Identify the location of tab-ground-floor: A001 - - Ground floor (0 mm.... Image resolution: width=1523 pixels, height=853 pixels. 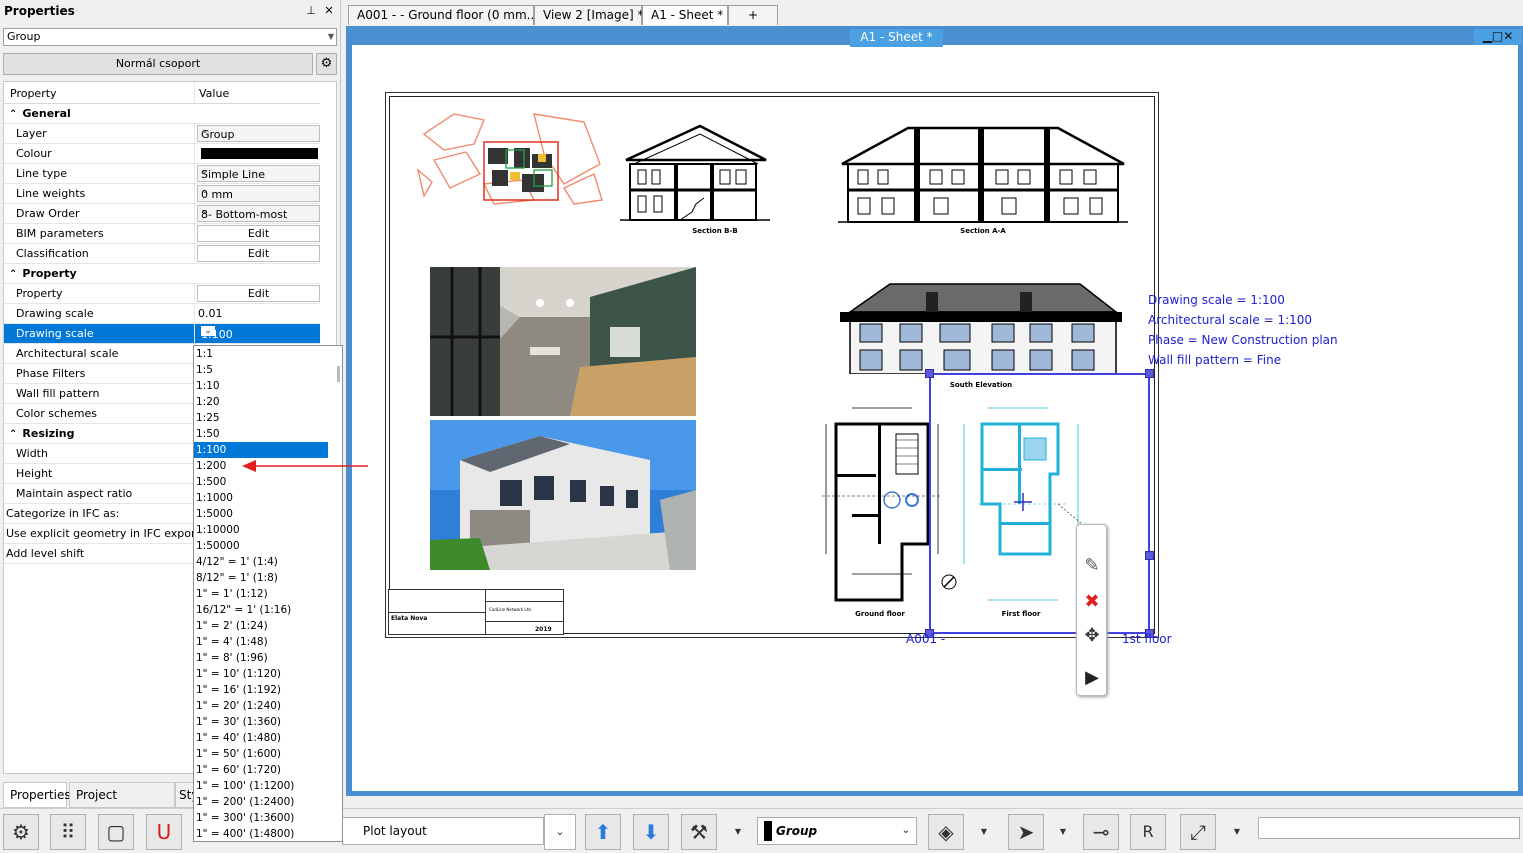
(443, 15).